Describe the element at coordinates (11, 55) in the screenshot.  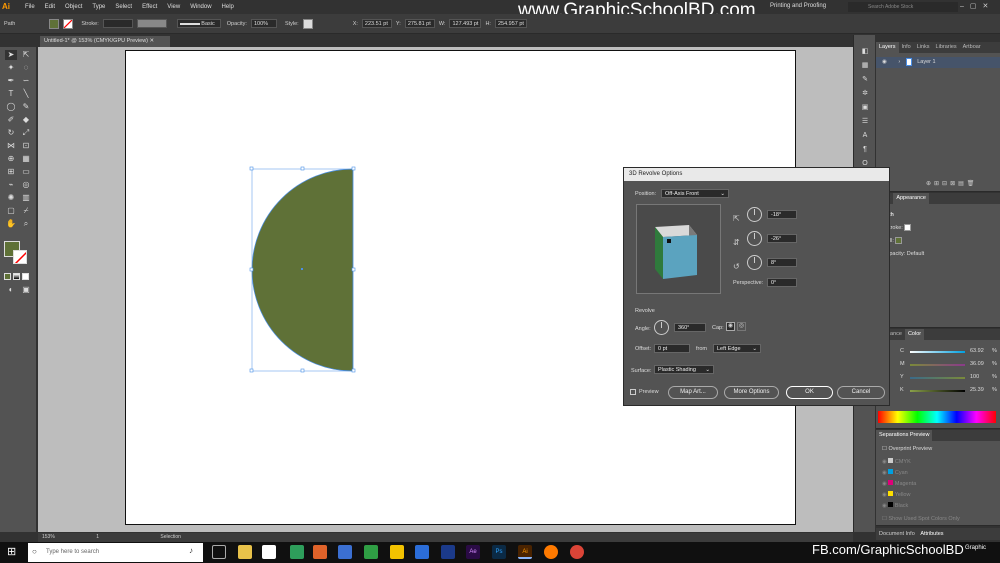
I see `selection-tool-icon: ➤` at that location.